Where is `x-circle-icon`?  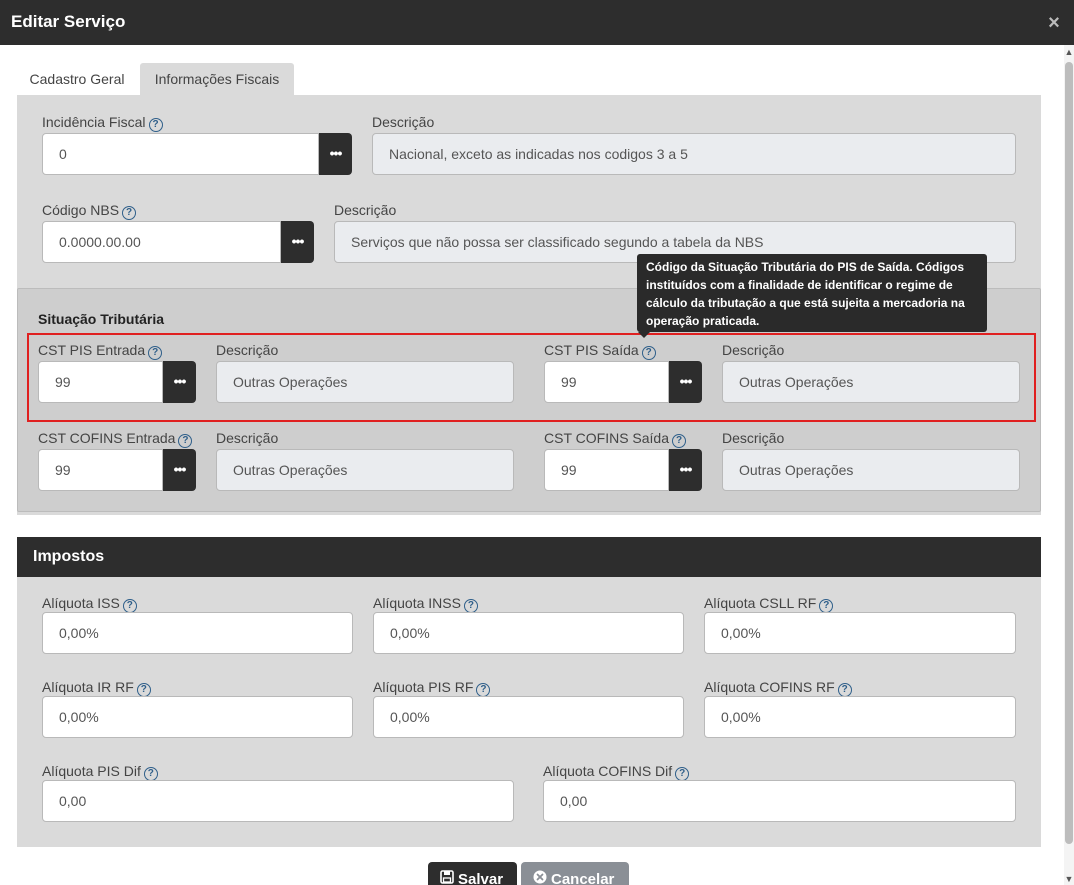
x-circle-icon is located at coordinates (540, 873).